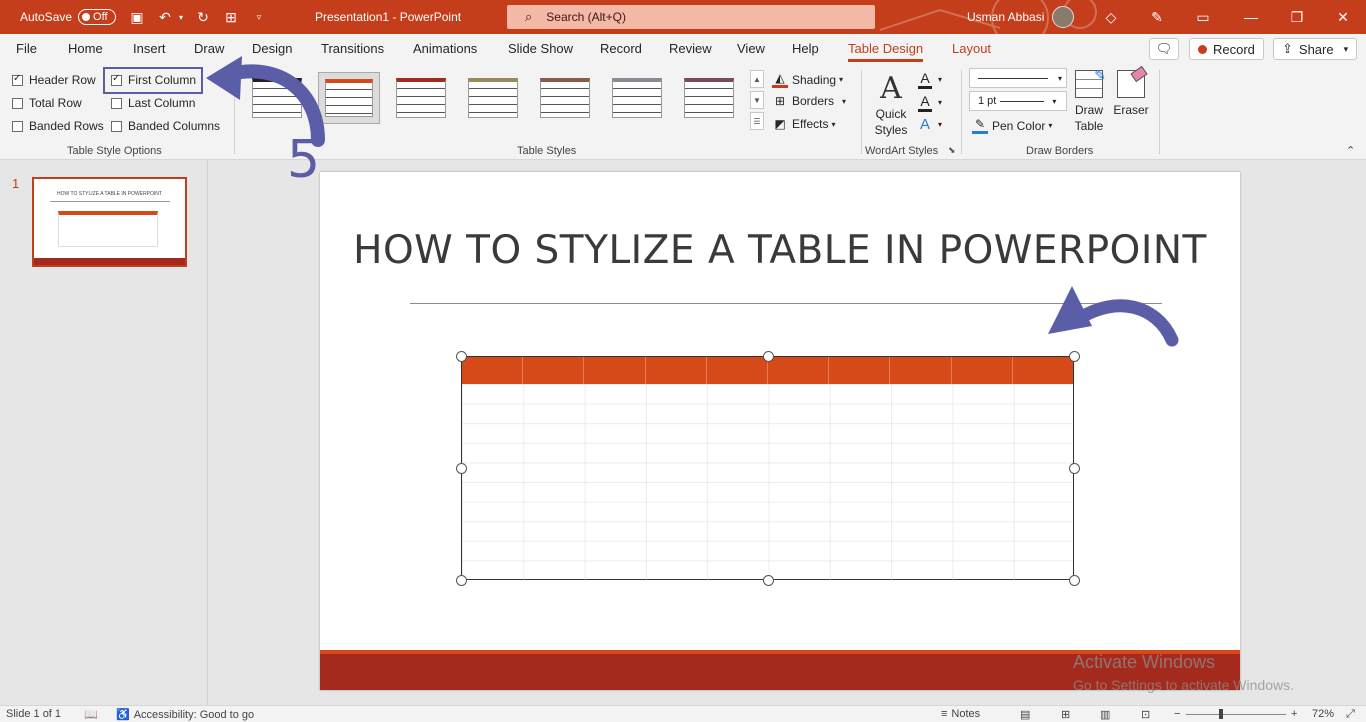 Image resolution: width=1366 pixels, height=722 pixels. I want to click on quick-styles-button: A Quick Styles, so click(891, 105).